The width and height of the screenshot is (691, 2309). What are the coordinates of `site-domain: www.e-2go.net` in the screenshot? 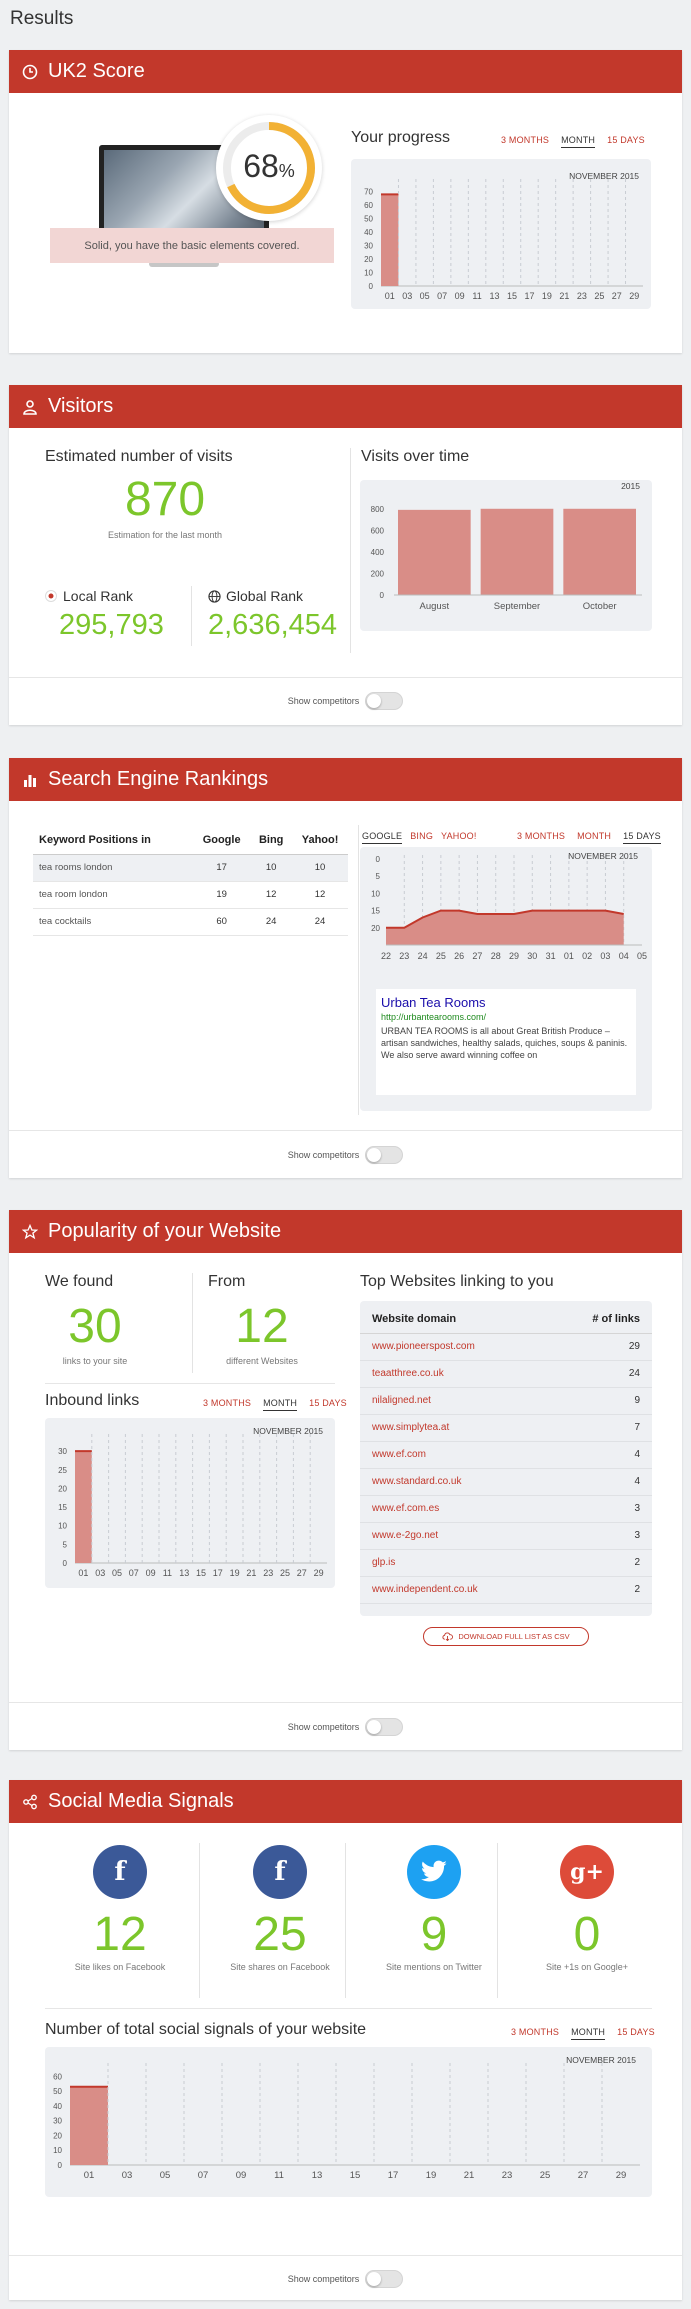 It's located at (454, 1536).